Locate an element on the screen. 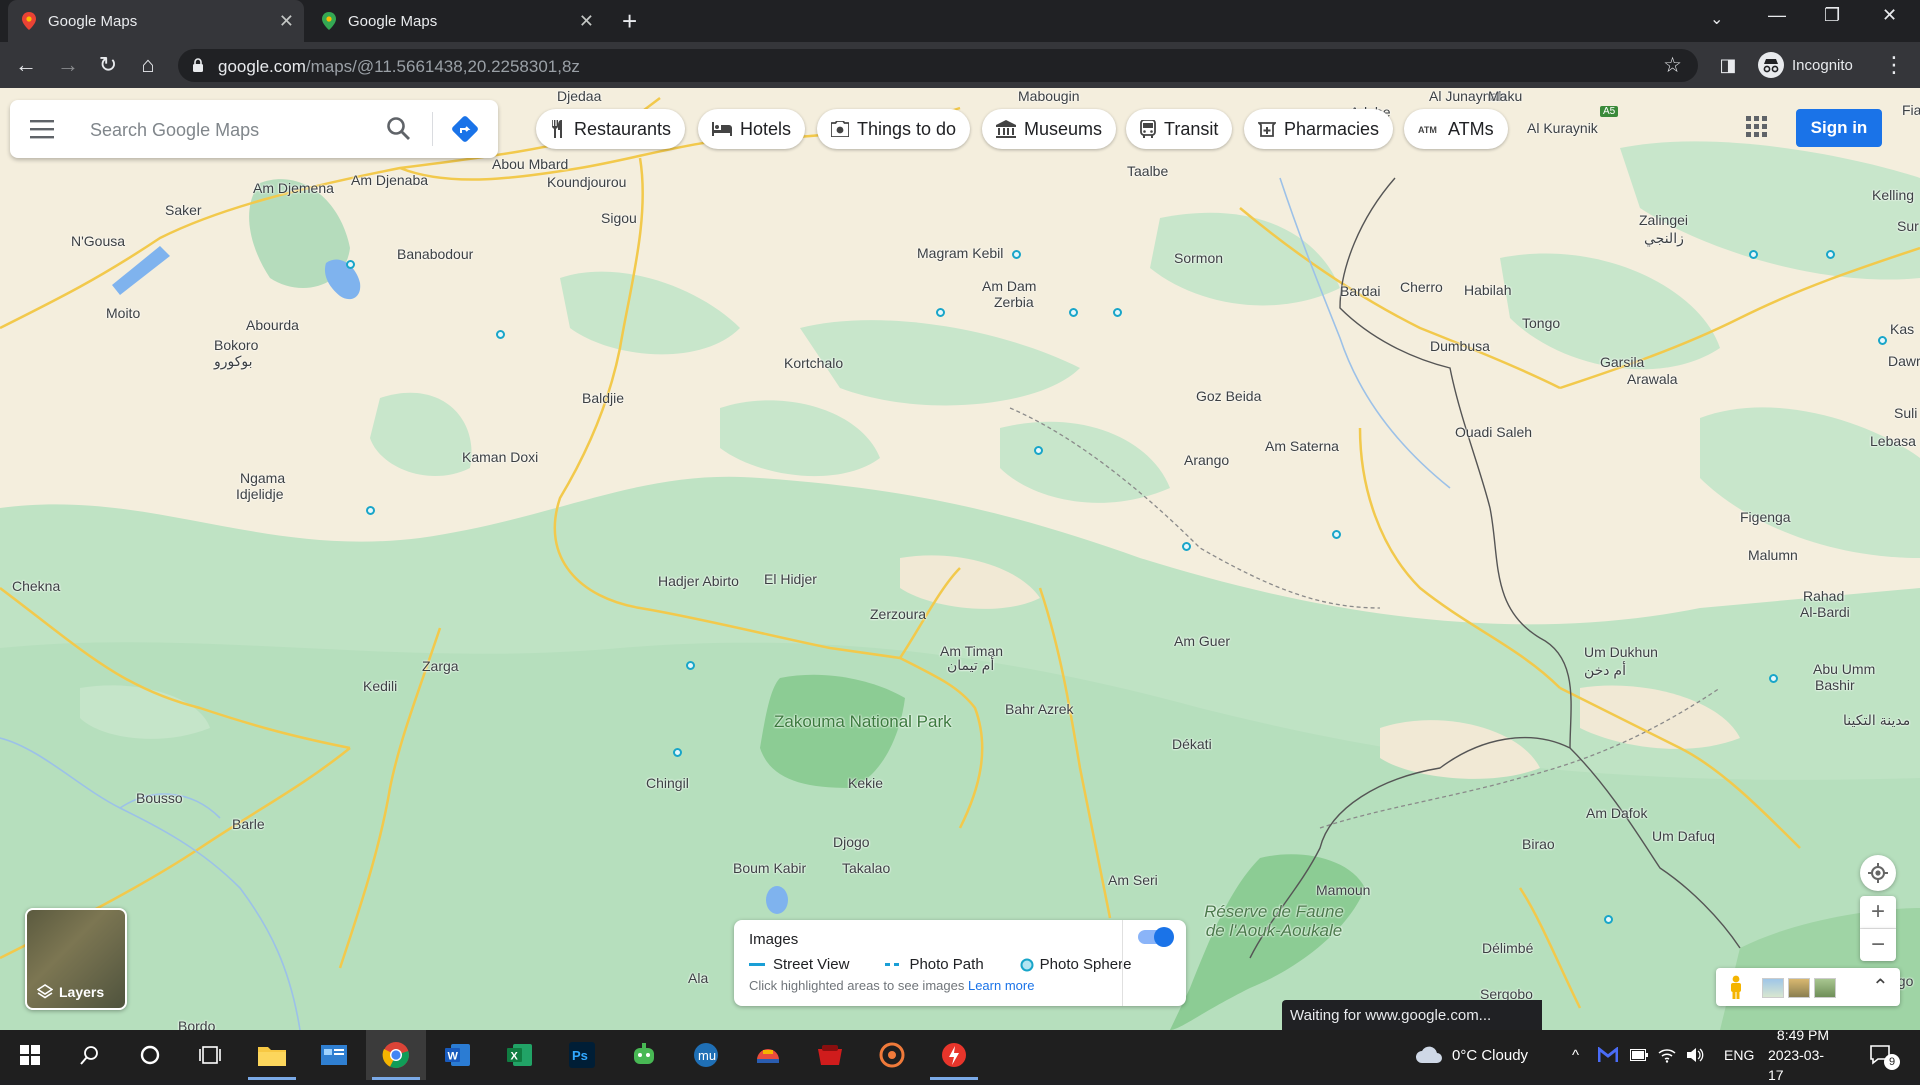  place-label: Kas is located at coordinates (1902, 329).